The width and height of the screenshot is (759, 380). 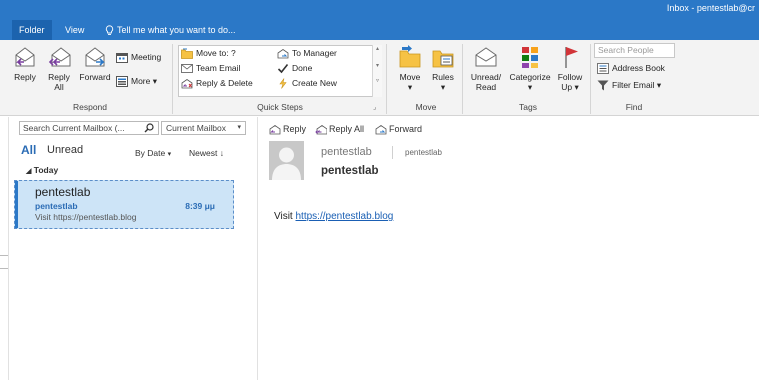 What do you see at coordinates (426, 107) in the screenshot?
I see `move-group-label: Move` at bounding box center [426, 107].